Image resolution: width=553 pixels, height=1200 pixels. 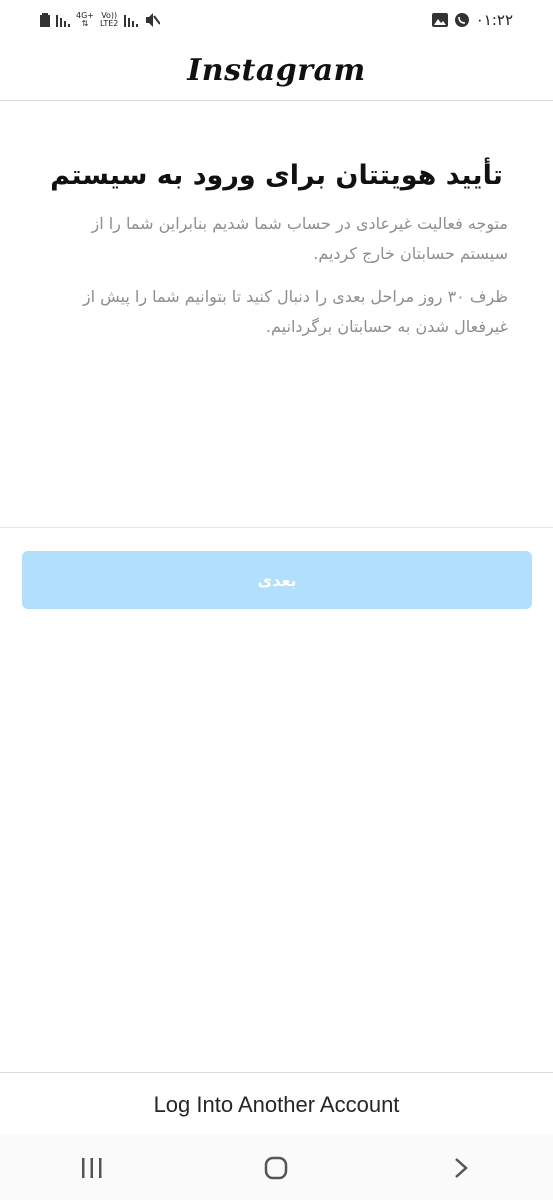 I want to click on back-button, so click(x=461, y=1168).